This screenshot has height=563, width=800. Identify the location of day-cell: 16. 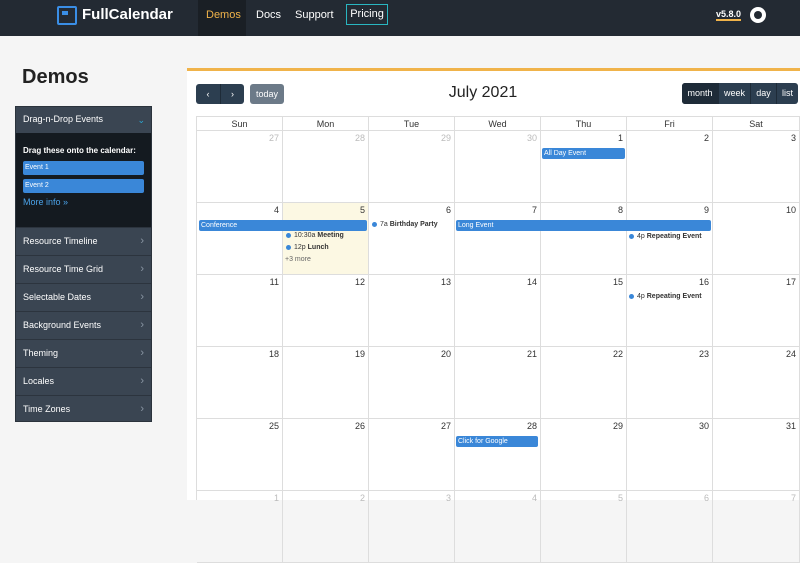
(670, 311).